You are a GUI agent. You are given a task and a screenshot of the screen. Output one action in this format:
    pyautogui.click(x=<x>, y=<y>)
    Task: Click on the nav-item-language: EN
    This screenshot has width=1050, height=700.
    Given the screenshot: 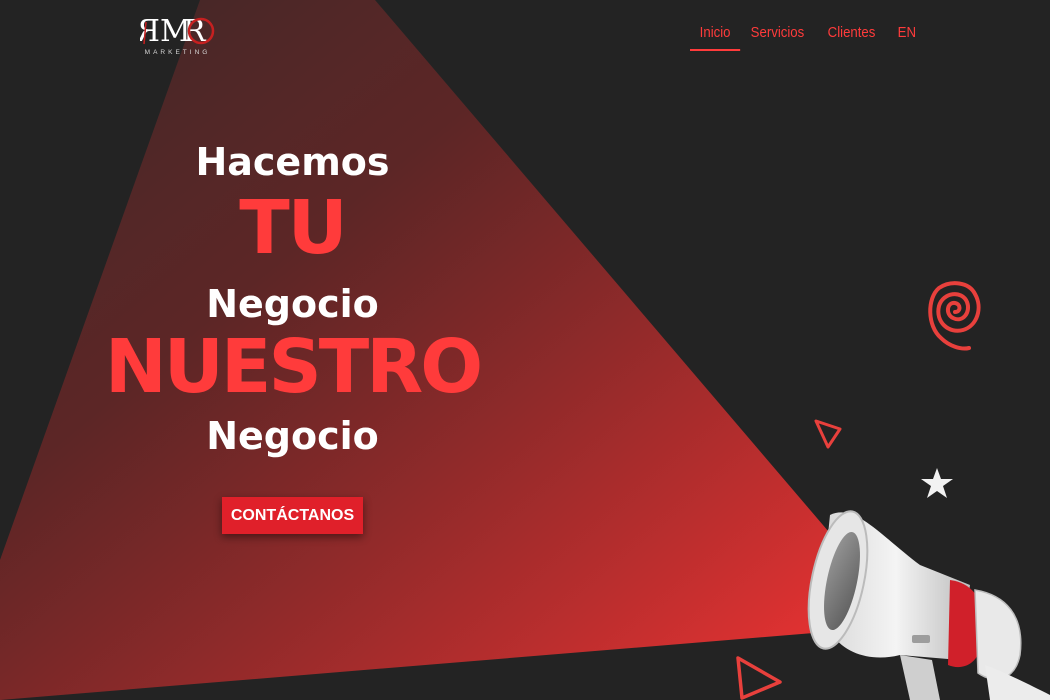 What is the action you would take?
    pyautogui.click(x=907, y=37)
    